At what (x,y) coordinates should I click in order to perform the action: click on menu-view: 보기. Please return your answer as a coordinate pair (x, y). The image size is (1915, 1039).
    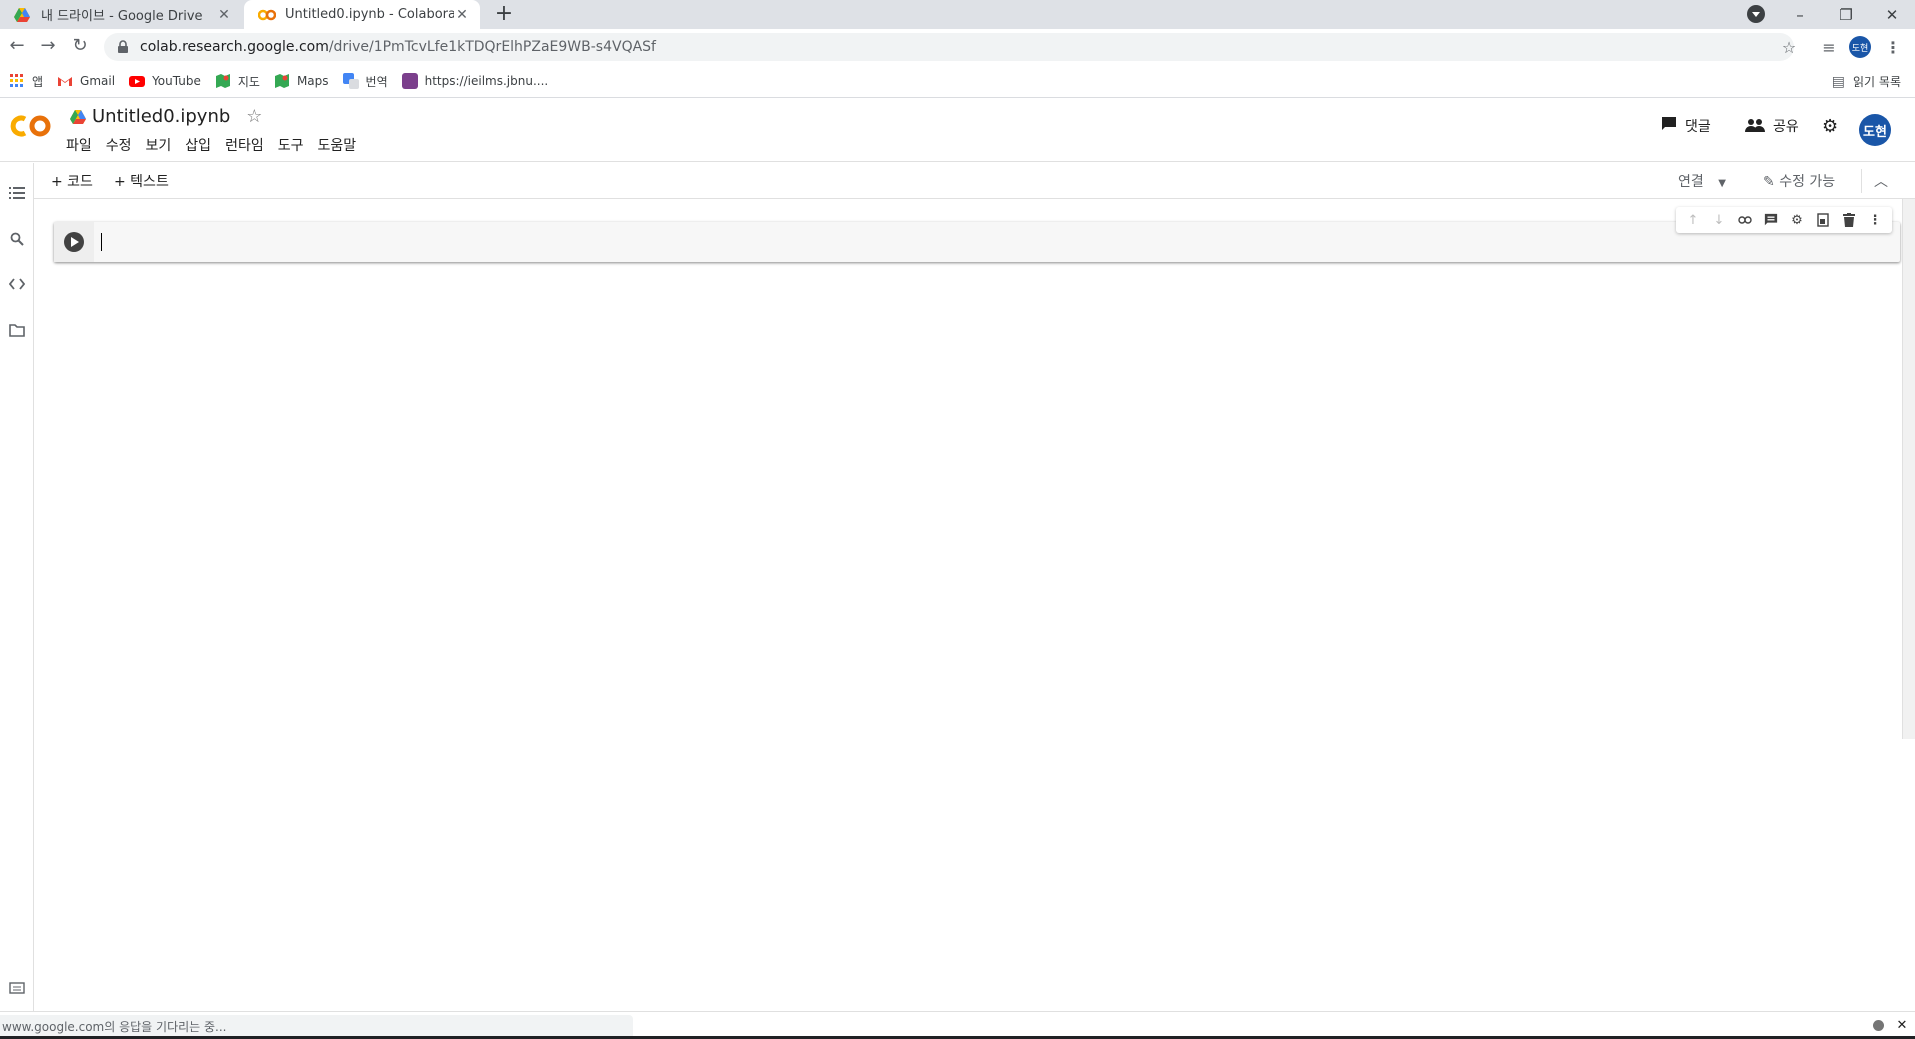
    Looking at the image, I should click on (159, 145).